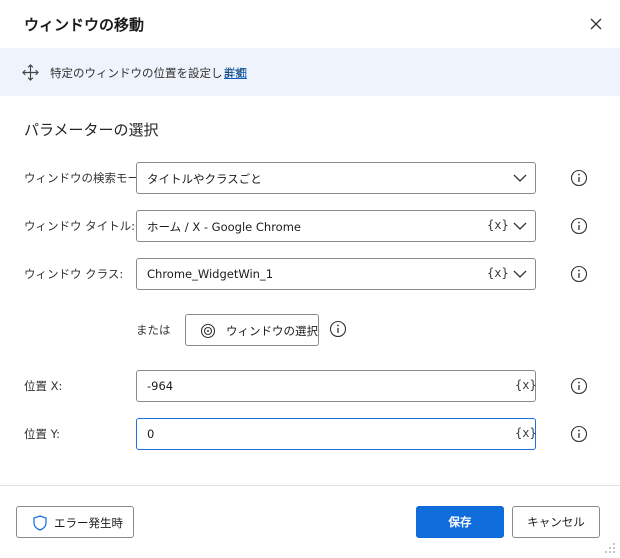 The width and height of the screenshot is (620, 558). What do you see at coordinates (596, 24) in the screenshot?
I see `close-icon` at bounding box center [596, 24].